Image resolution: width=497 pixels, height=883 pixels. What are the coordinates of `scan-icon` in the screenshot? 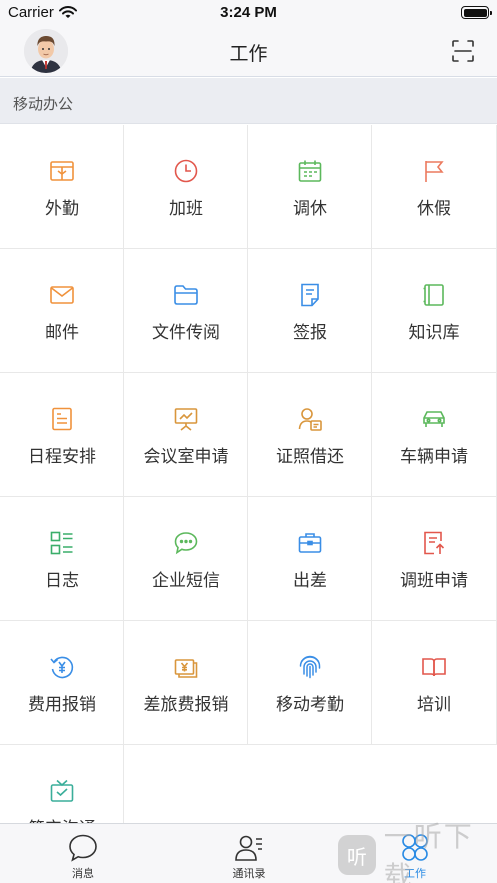 It's located at (463, 51).